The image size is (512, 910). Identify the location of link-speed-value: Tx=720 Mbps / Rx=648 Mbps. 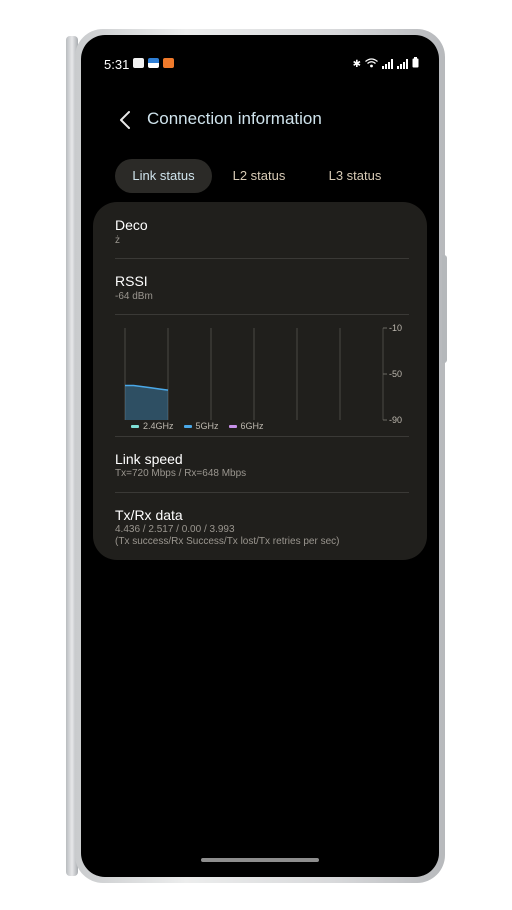
(181, 473).